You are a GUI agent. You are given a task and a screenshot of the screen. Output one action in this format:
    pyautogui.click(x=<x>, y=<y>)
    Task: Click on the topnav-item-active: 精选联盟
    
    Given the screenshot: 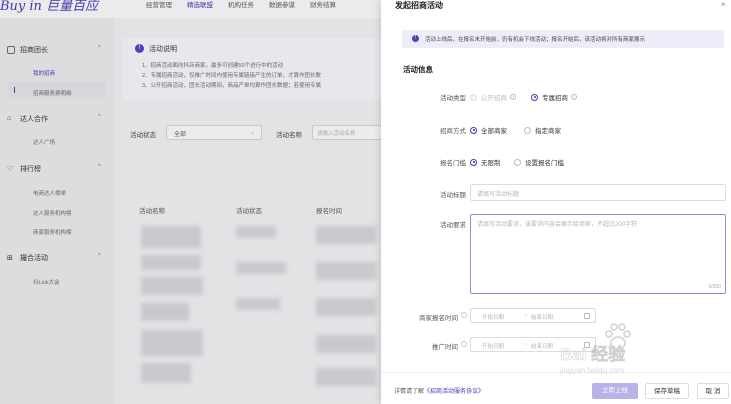 What is the action you would take?
    pyautogui.click(x=200, y=6)
    